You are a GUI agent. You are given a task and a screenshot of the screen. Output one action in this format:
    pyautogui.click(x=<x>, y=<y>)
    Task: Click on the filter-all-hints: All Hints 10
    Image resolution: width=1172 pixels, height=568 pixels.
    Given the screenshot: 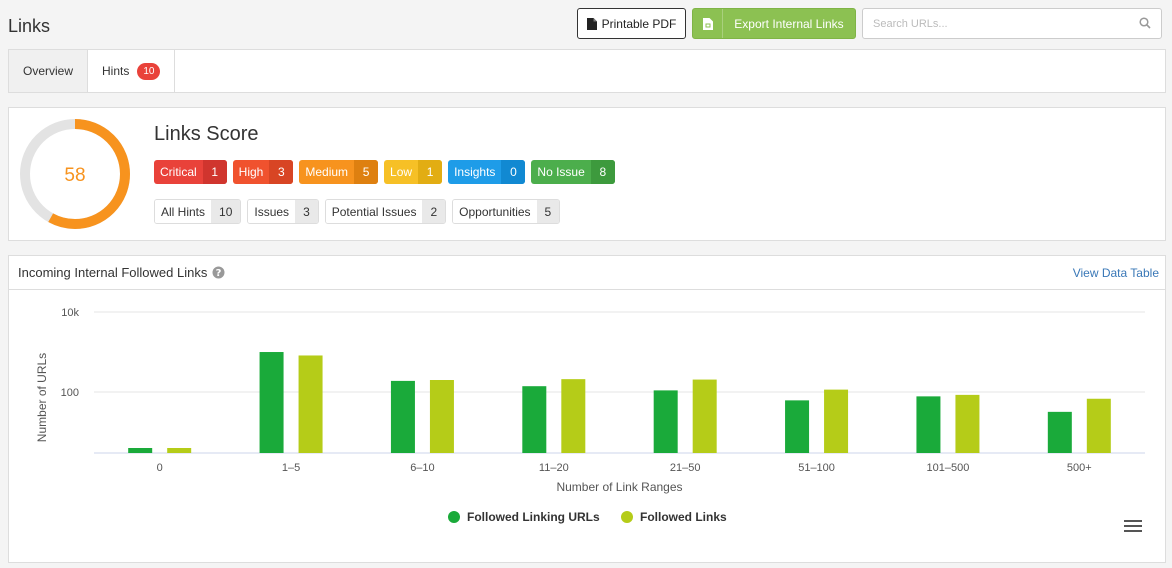 What is the action you would take?
    pyautogui.click(x=198, y=211)
    